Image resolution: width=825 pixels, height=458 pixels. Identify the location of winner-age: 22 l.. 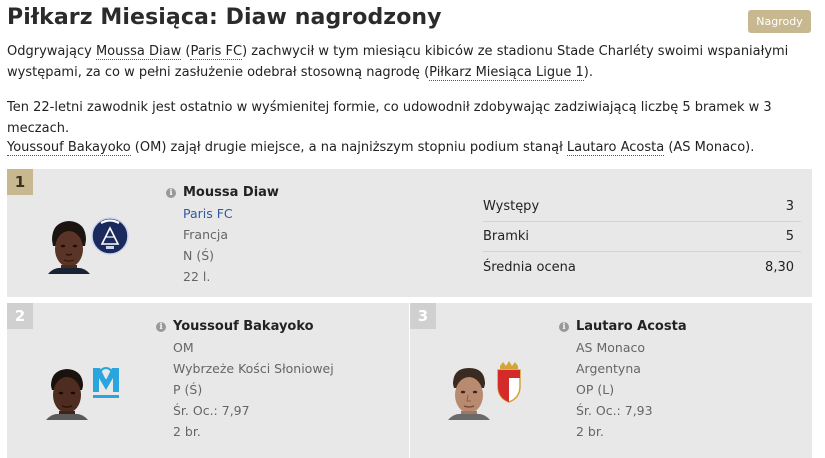
(197, 276).